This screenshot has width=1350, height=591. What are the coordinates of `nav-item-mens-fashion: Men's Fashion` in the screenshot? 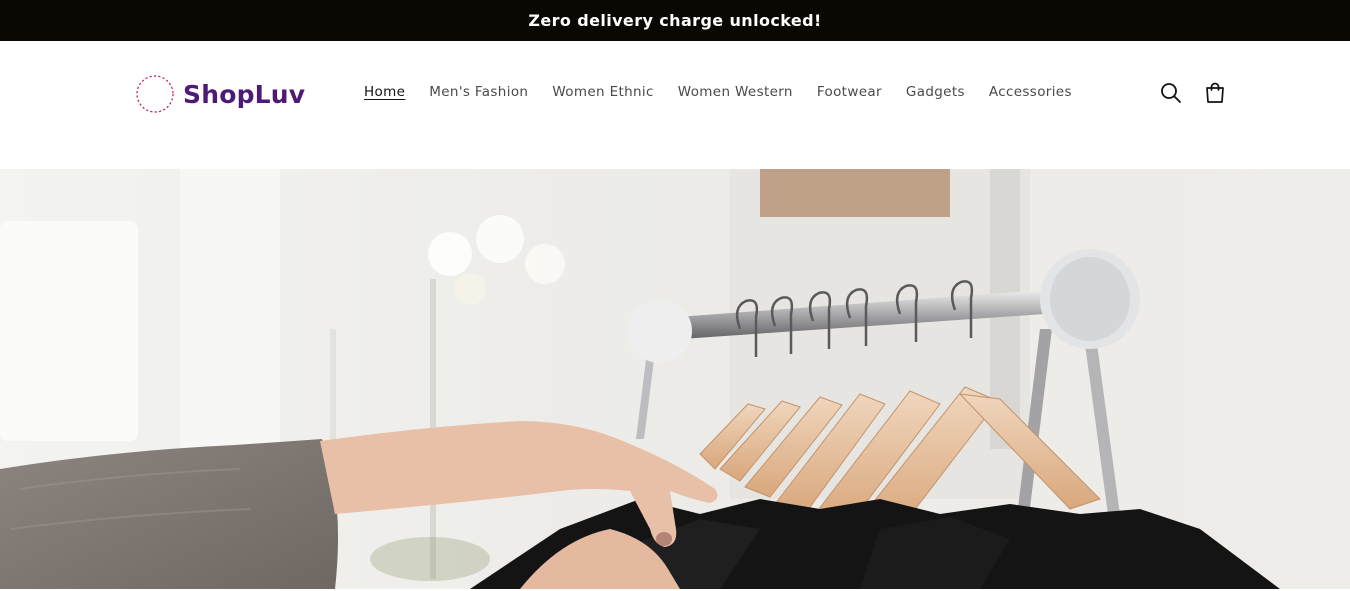 It's located at (478, 92).